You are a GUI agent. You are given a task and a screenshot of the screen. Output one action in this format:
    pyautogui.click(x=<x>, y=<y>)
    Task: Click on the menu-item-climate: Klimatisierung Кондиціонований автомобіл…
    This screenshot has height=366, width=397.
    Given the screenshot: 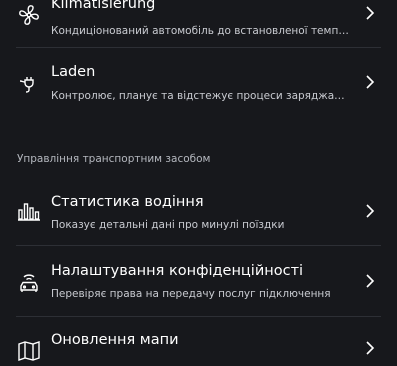 What is the action you would take?
    pyautogui.click(x=198, y=24)
    